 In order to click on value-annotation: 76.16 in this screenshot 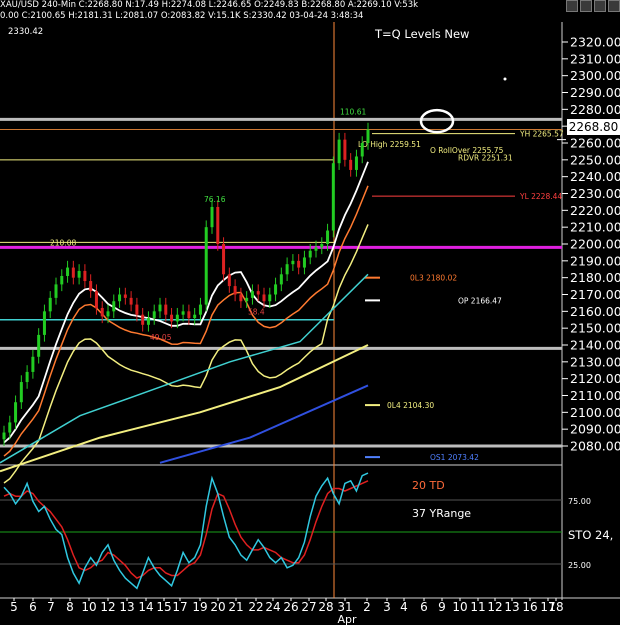, I will do `click(215, 199)`.